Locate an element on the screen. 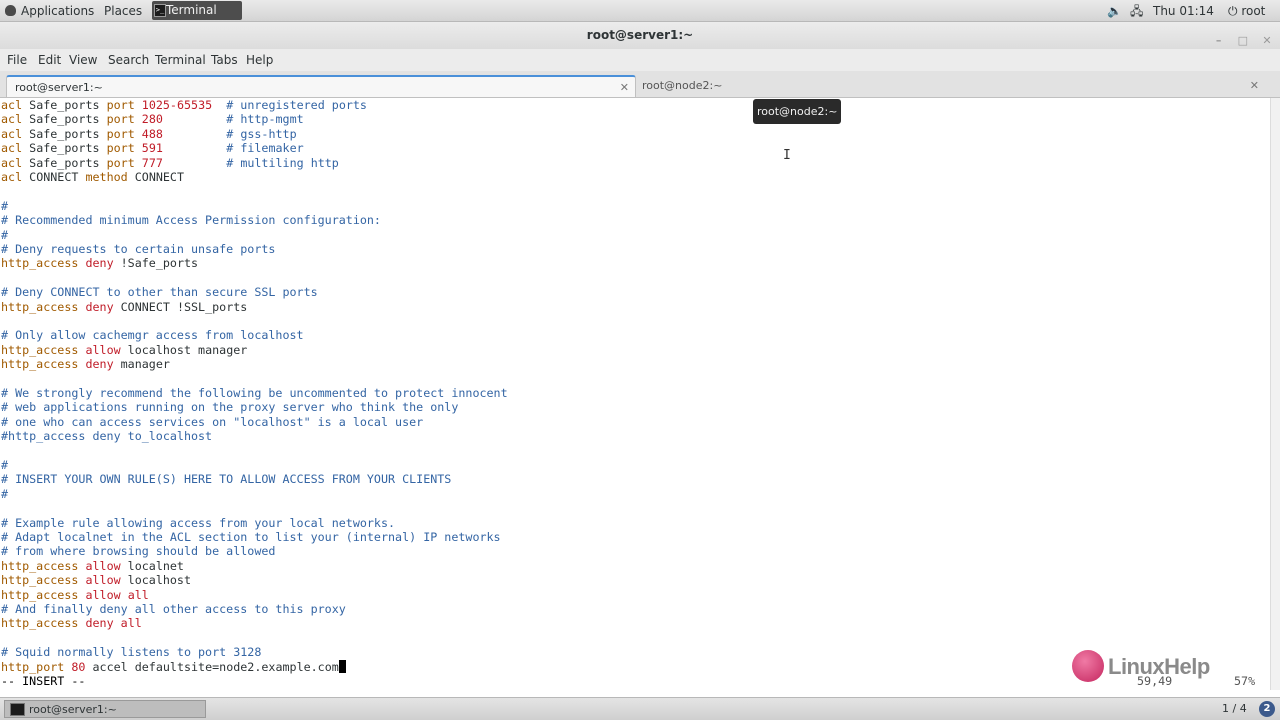 Image resolution: width=1280 pixels, height=720 pixels. code-token: 777 is located at coordinates (152, 162).